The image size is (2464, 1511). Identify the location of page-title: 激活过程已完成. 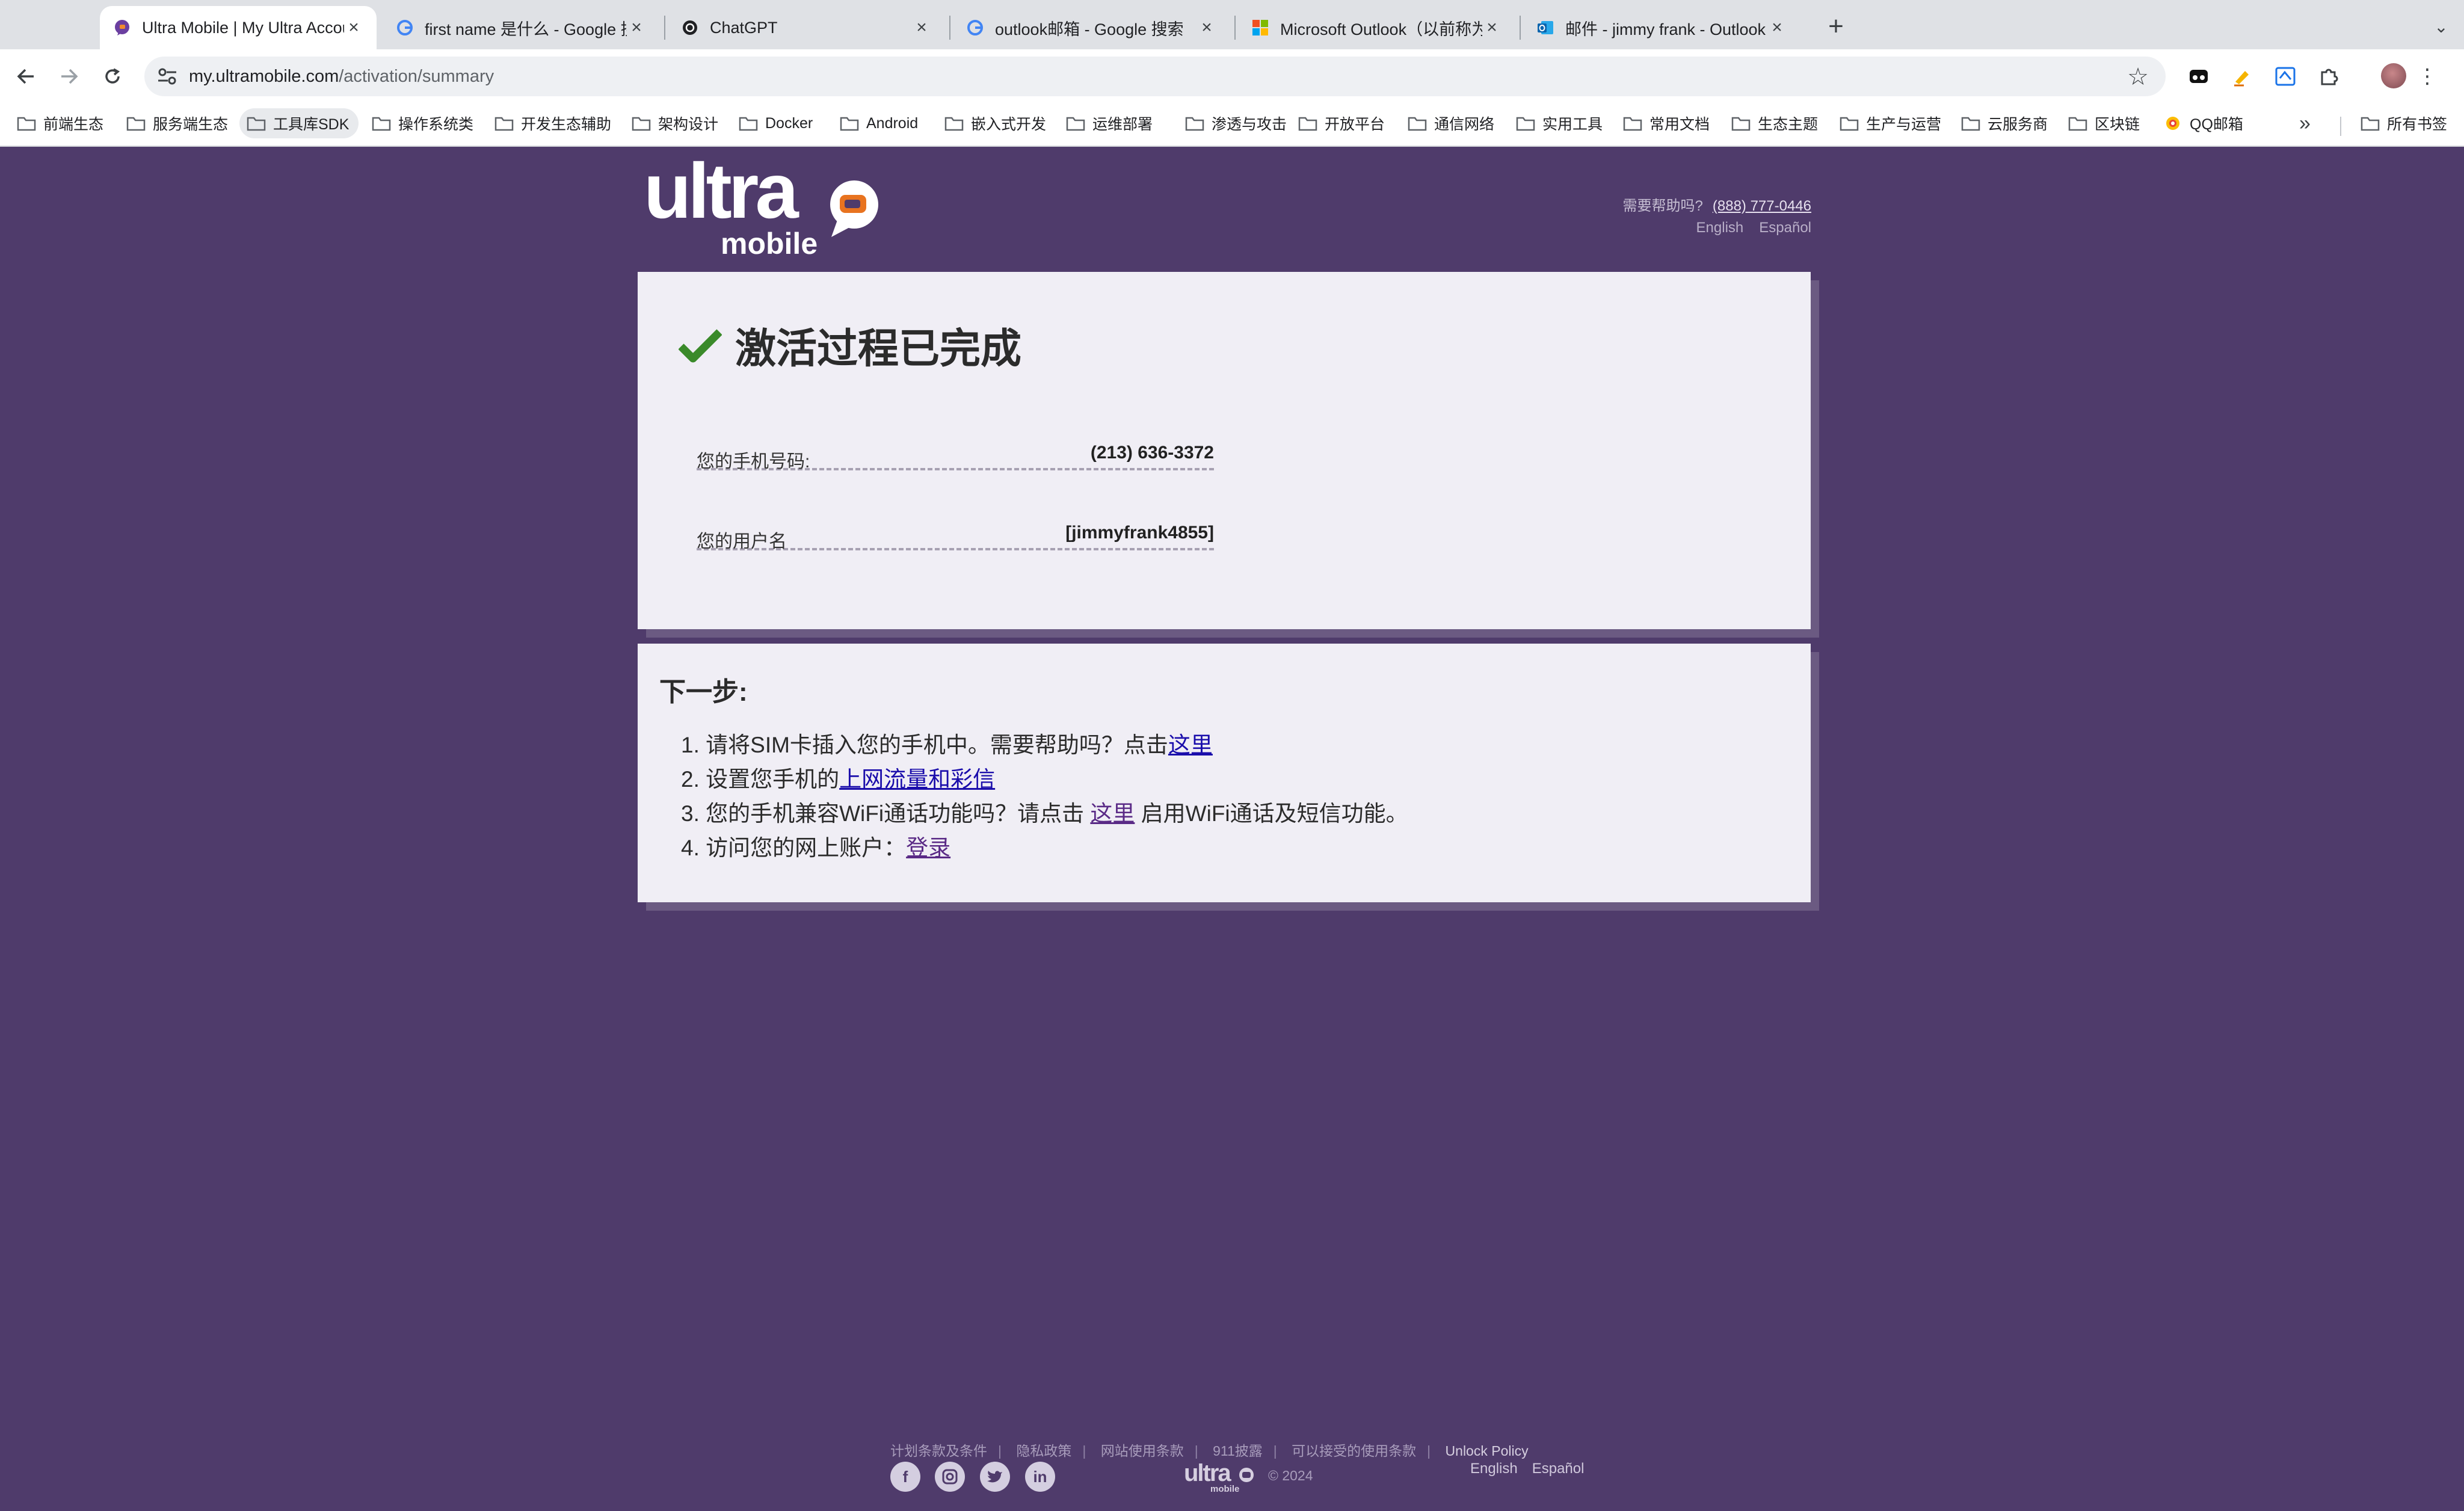
(879, 349).